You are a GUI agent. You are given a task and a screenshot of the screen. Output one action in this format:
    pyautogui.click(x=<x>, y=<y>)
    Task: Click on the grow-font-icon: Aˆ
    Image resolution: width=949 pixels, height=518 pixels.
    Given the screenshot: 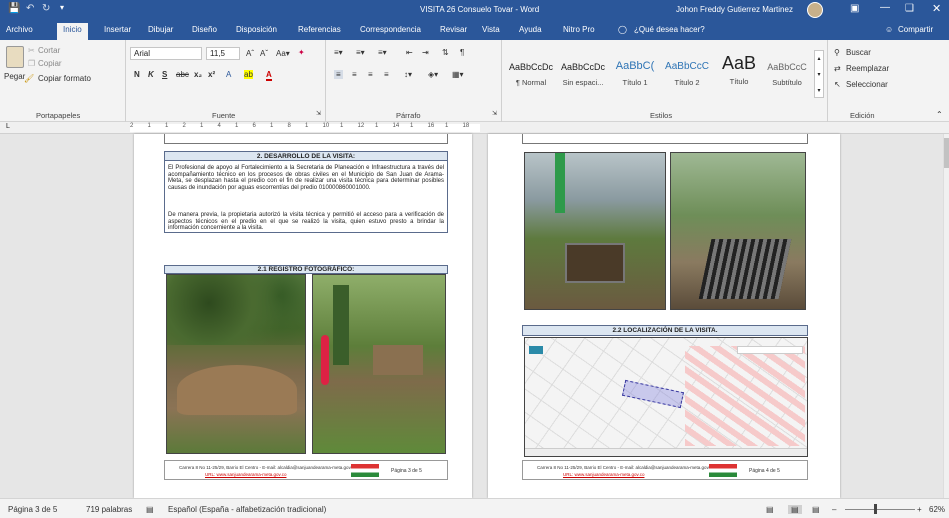 What is the action you would take?
    pyautogui.click(x=250, y=53)
    